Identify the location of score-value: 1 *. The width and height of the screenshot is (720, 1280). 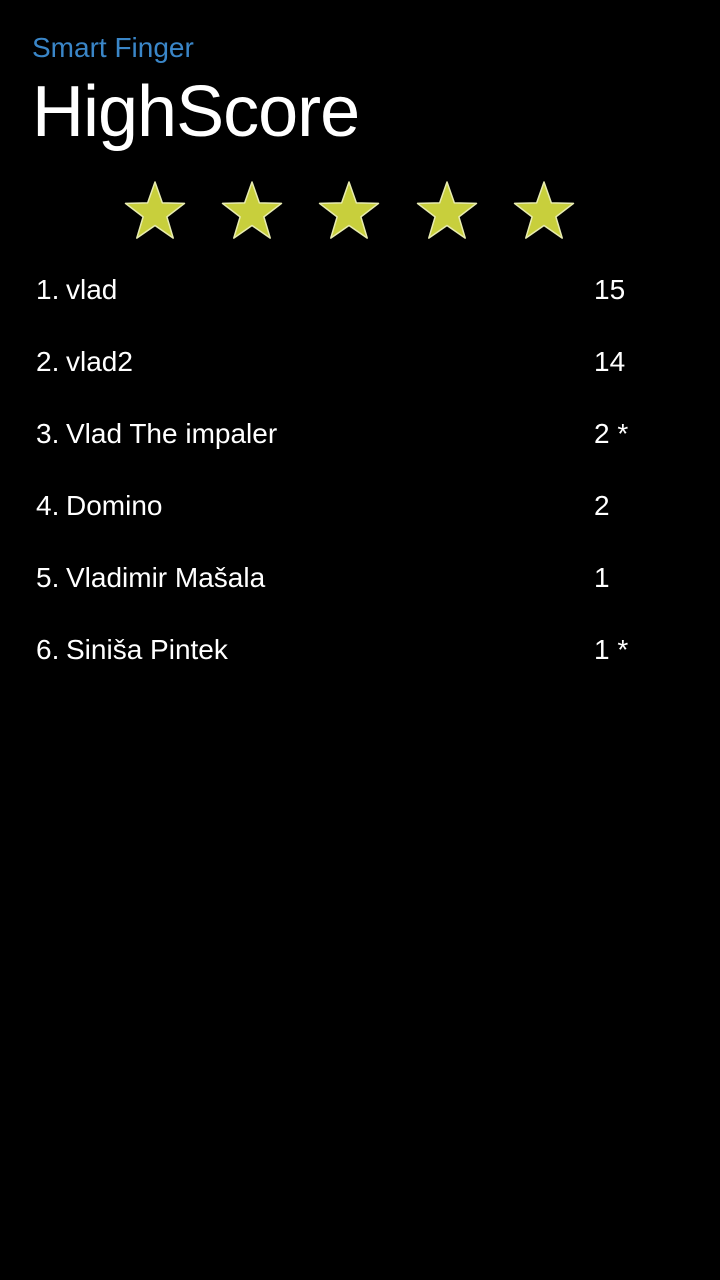
(611, 649).